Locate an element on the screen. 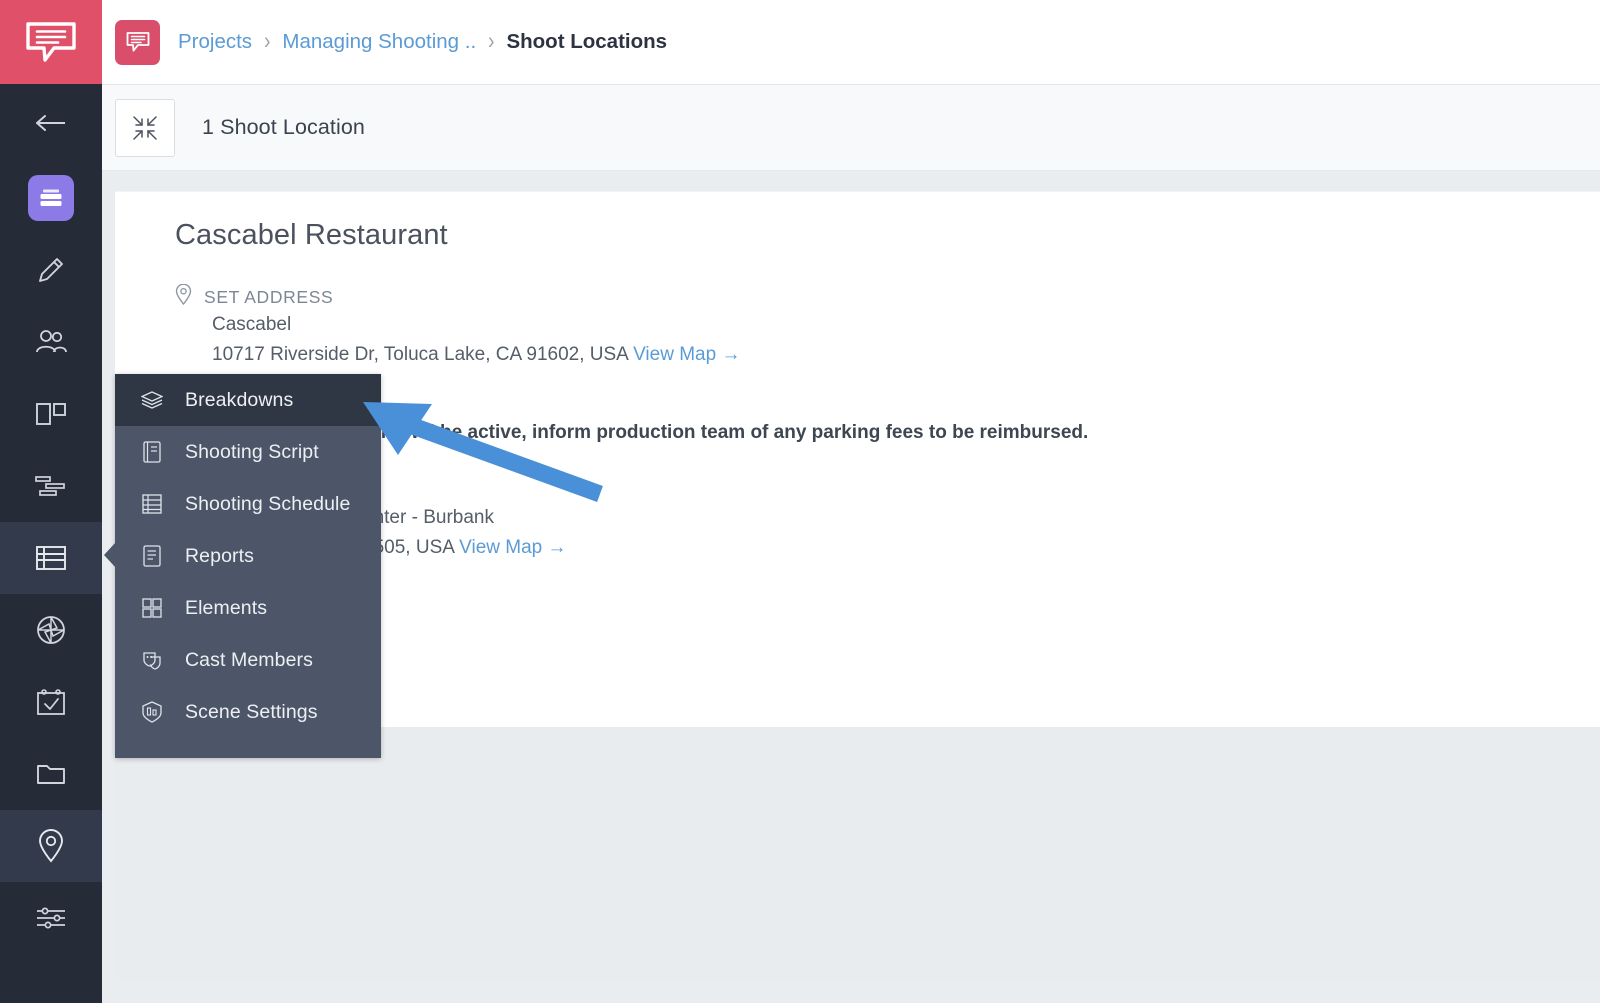  collapse-all-button is located at coordinates (145, 127).